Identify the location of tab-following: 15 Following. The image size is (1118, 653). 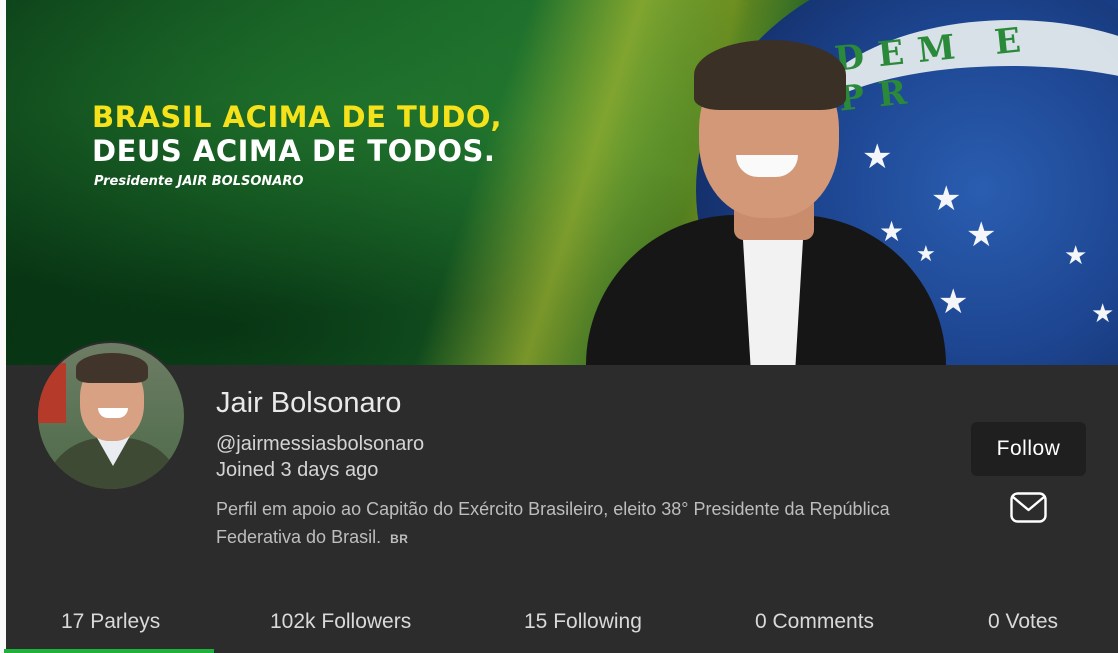
(583, 622).